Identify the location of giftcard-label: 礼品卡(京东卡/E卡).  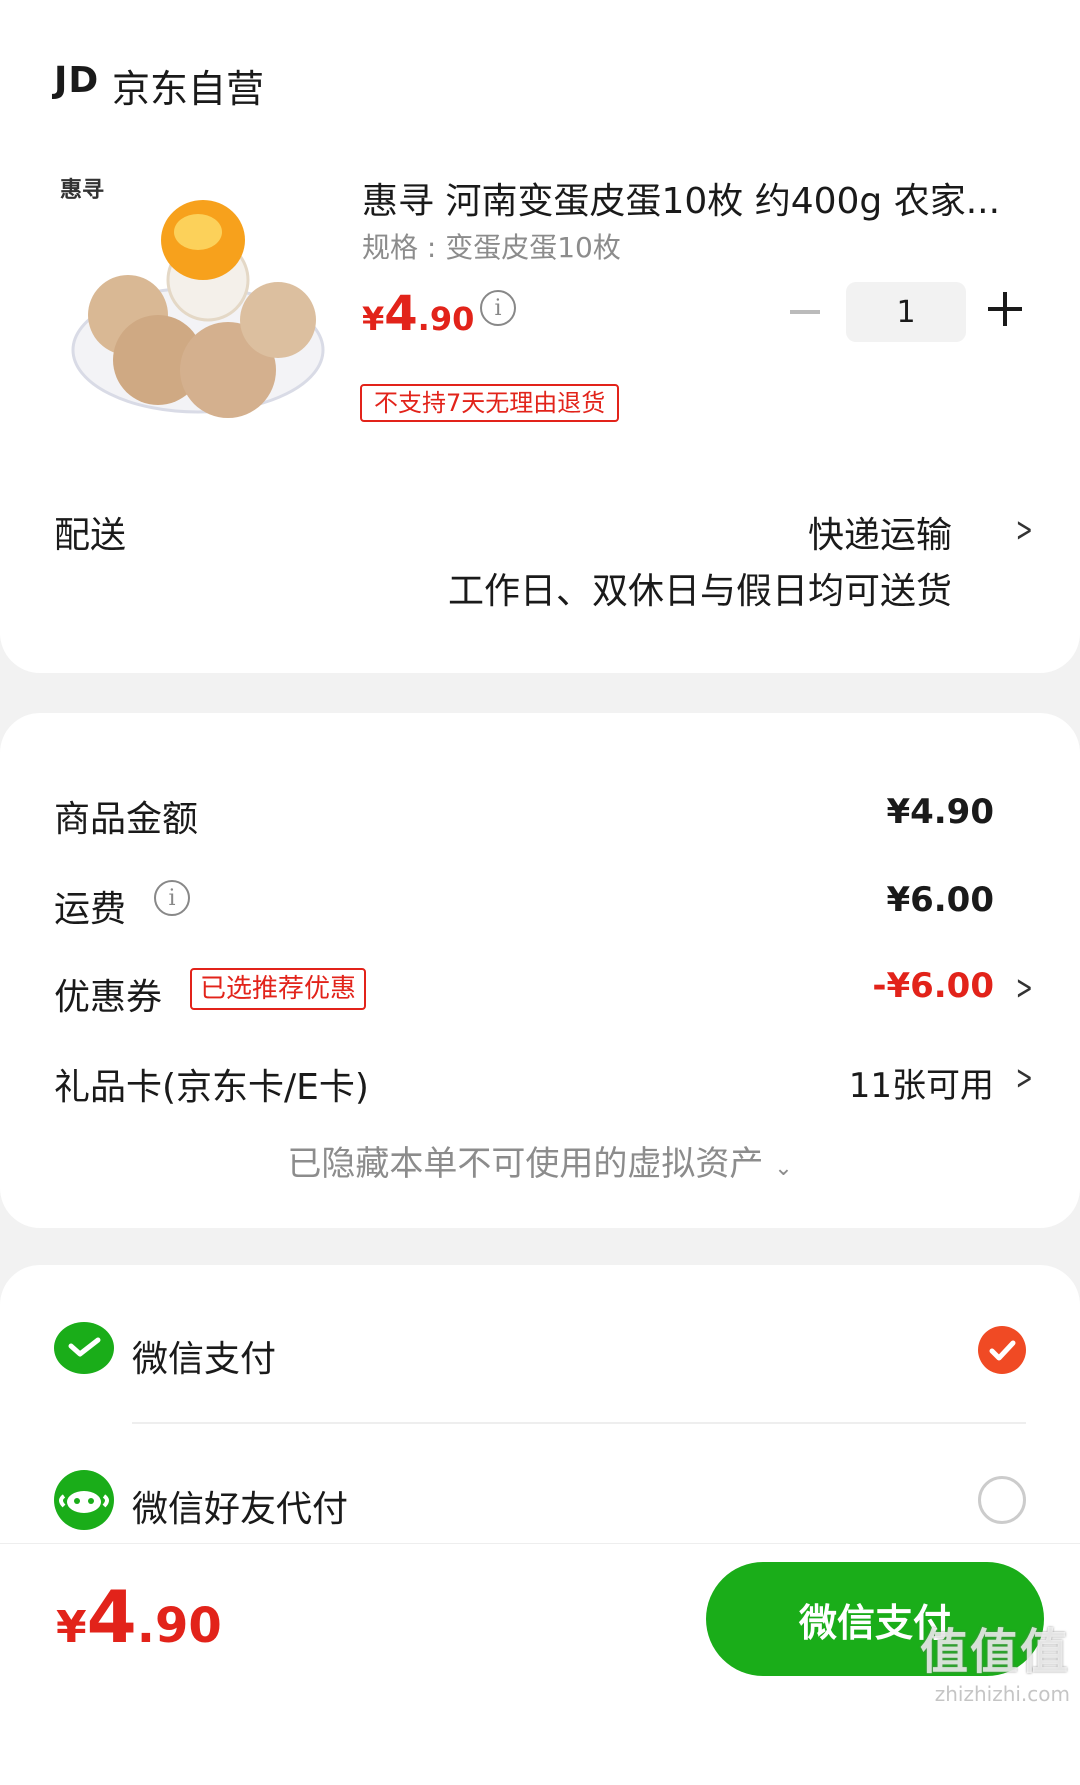
(211, 1087).